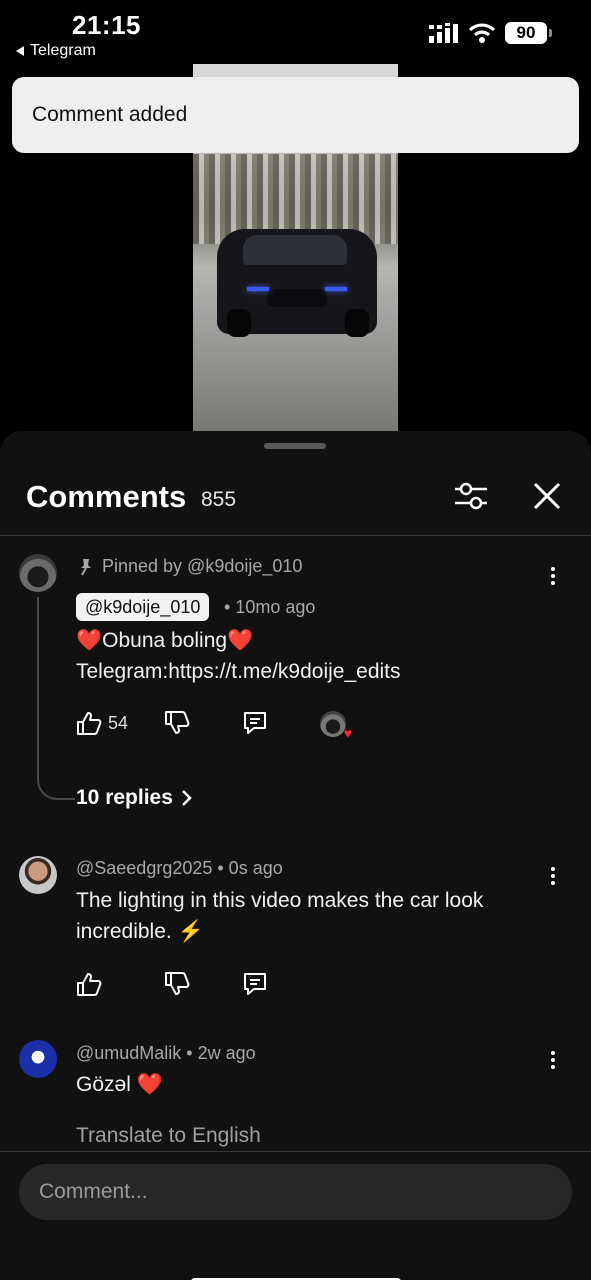  What do you see at coordinates (202, 566) in the screenshot?
I see `pinned-text: Pinned by @k9doije_010` at bounding box center [202, 566].